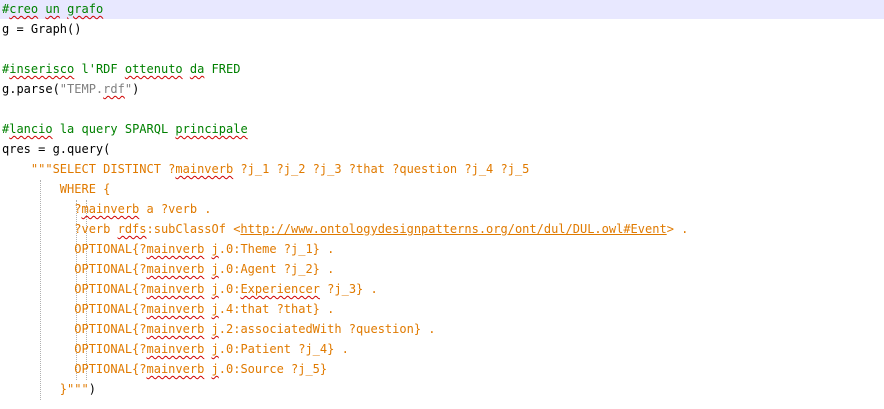 This screenshot has height=409, width=884. I want to click on code-token: l'RDF, so click(99, 69).